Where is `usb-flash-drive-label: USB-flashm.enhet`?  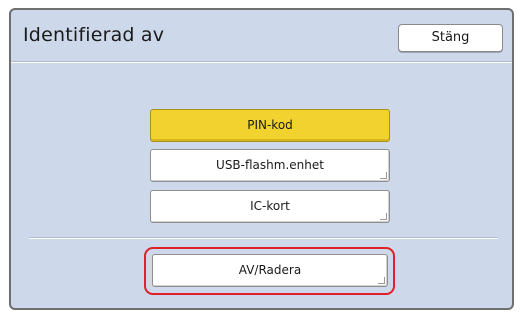
usb-flash-drive-label: USB-flashm.enhet is located at coordinates (270, 165).